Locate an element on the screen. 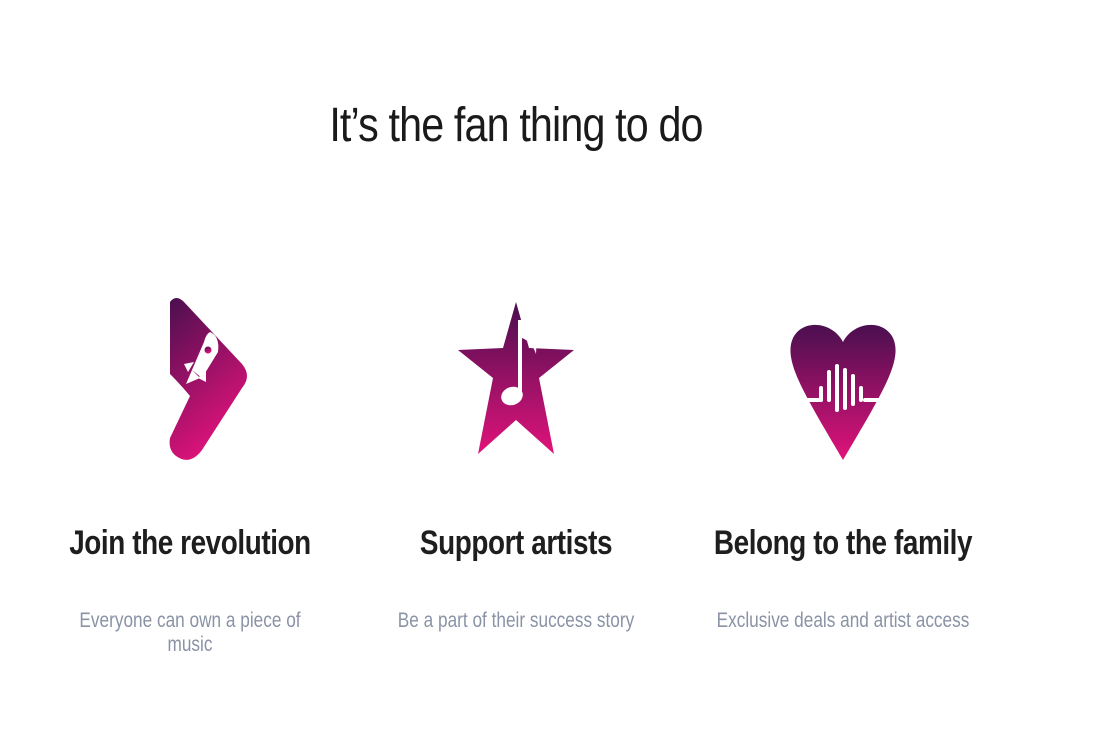 This screenshot has height=734, width=1102. page-heading: It’s the fan thing to do is located at coordinates (516, 126).